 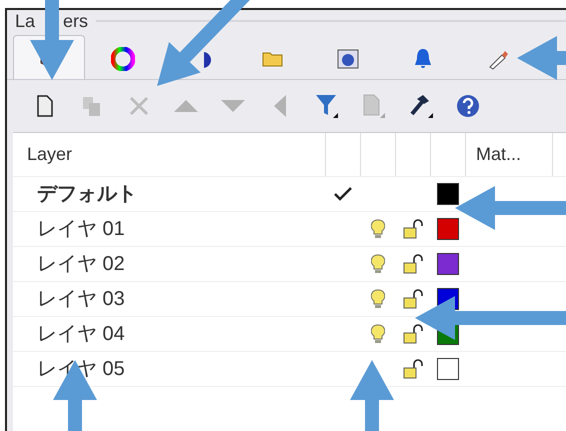 What do you see at coordinates (169, 229) in the screenshot?
I see `layer-name: レイヤ 01` at bounding box center [169, 229].